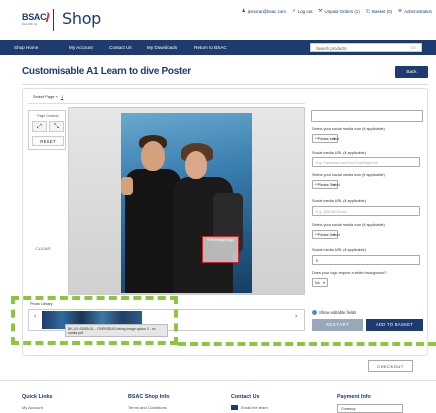 The width and height of the screenshot is (436, 413). Describe the element at coordinates (370, 408) in the screenshot. I see `currency-select: Currency` at that location.